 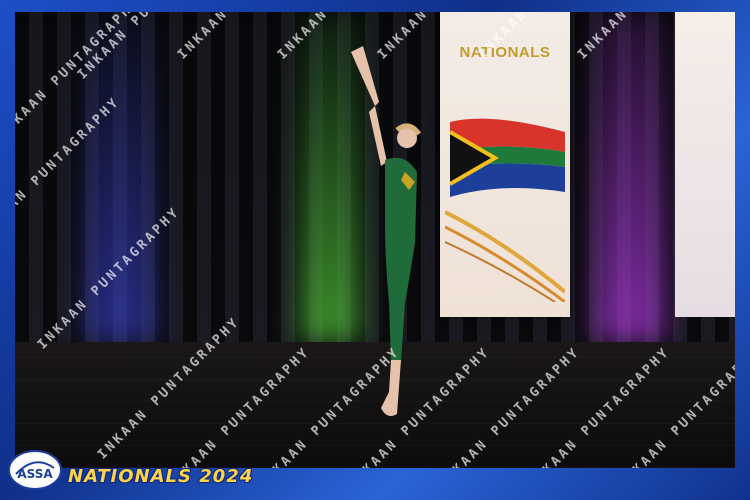 What do you see at coordinates (386, 231) in the screenshot?
I see `dancer-figure` at bounding box center [386, 231].